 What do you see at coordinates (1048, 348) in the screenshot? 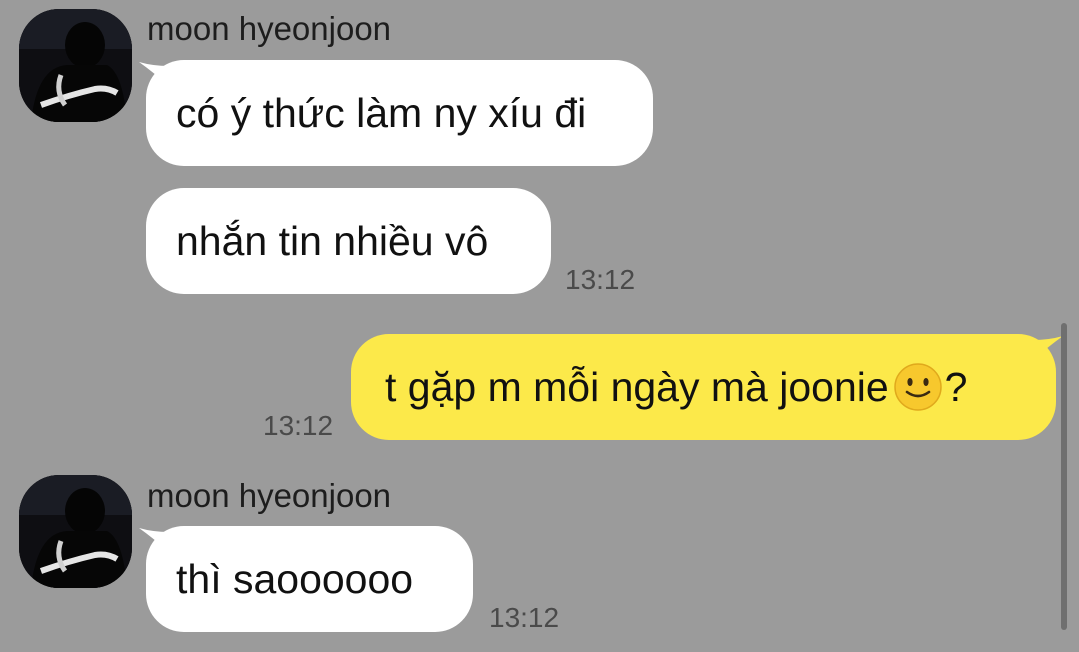
I see `bubble-tail-outgoing` at bounding box center [1048, 348].